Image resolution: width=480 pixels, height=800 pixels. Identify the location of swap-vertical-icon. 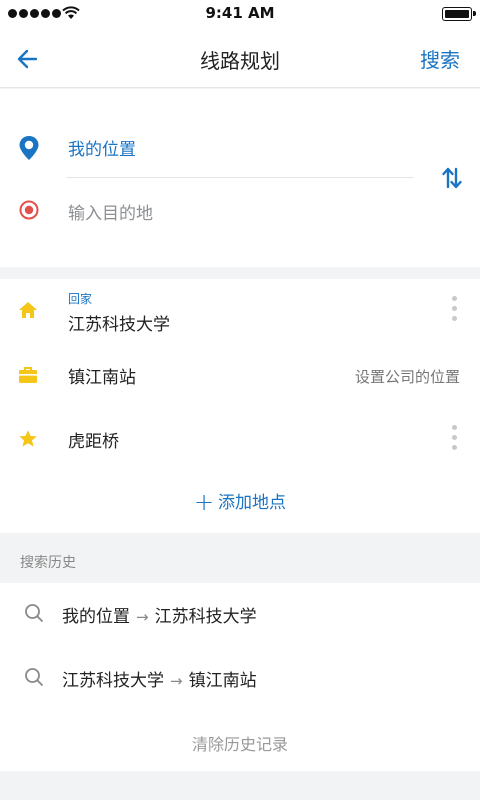
(452, 178).